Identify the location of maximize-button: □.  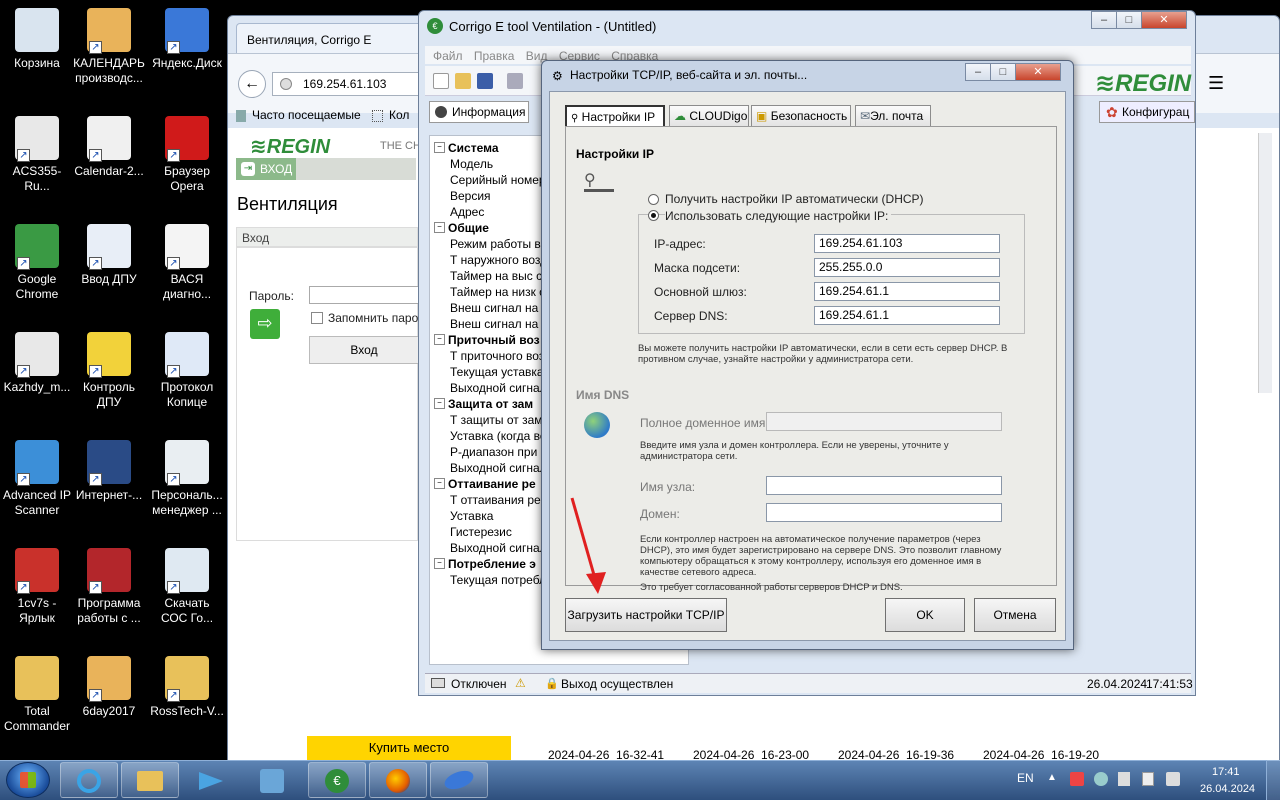
(1129, 20).